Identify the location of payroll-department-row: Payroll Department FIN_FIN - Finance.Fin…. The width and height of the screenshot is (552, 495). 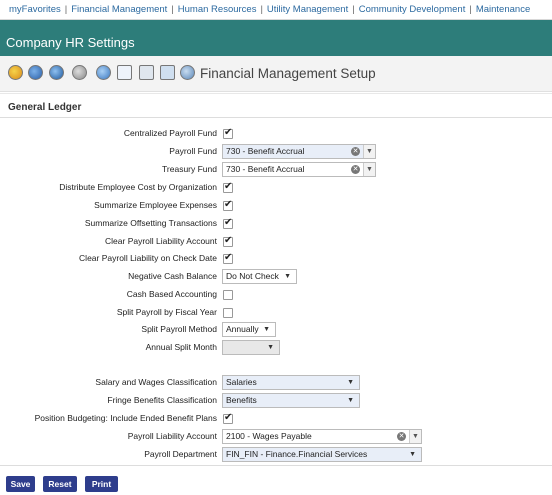
(276, 454).